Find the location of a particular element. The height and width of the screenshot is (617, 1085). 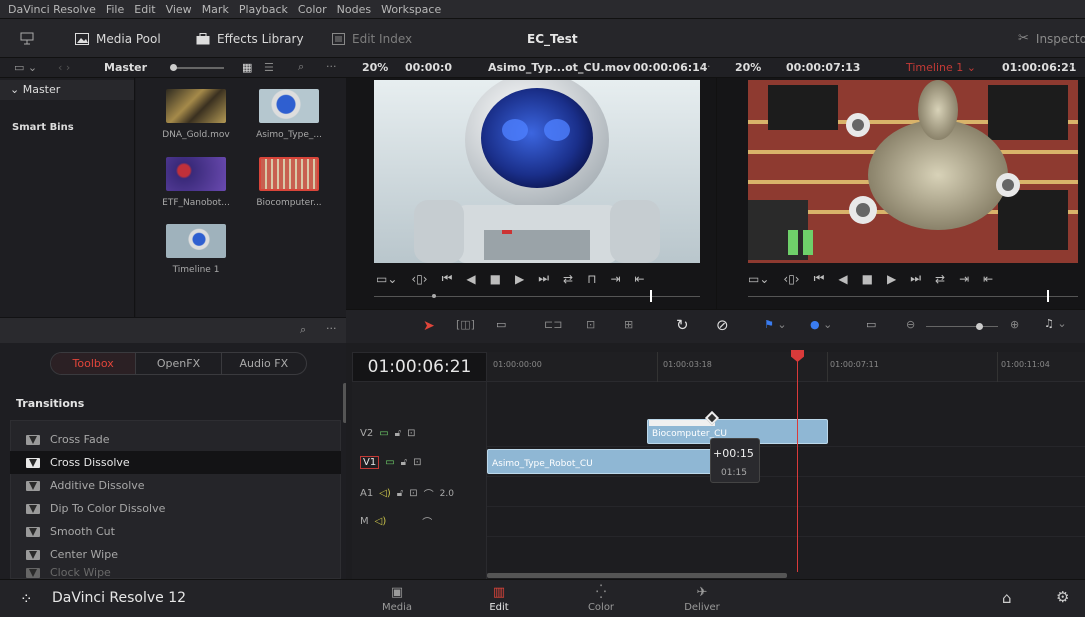

page-color: ⁛ Color is located at coordinates (601, 598).